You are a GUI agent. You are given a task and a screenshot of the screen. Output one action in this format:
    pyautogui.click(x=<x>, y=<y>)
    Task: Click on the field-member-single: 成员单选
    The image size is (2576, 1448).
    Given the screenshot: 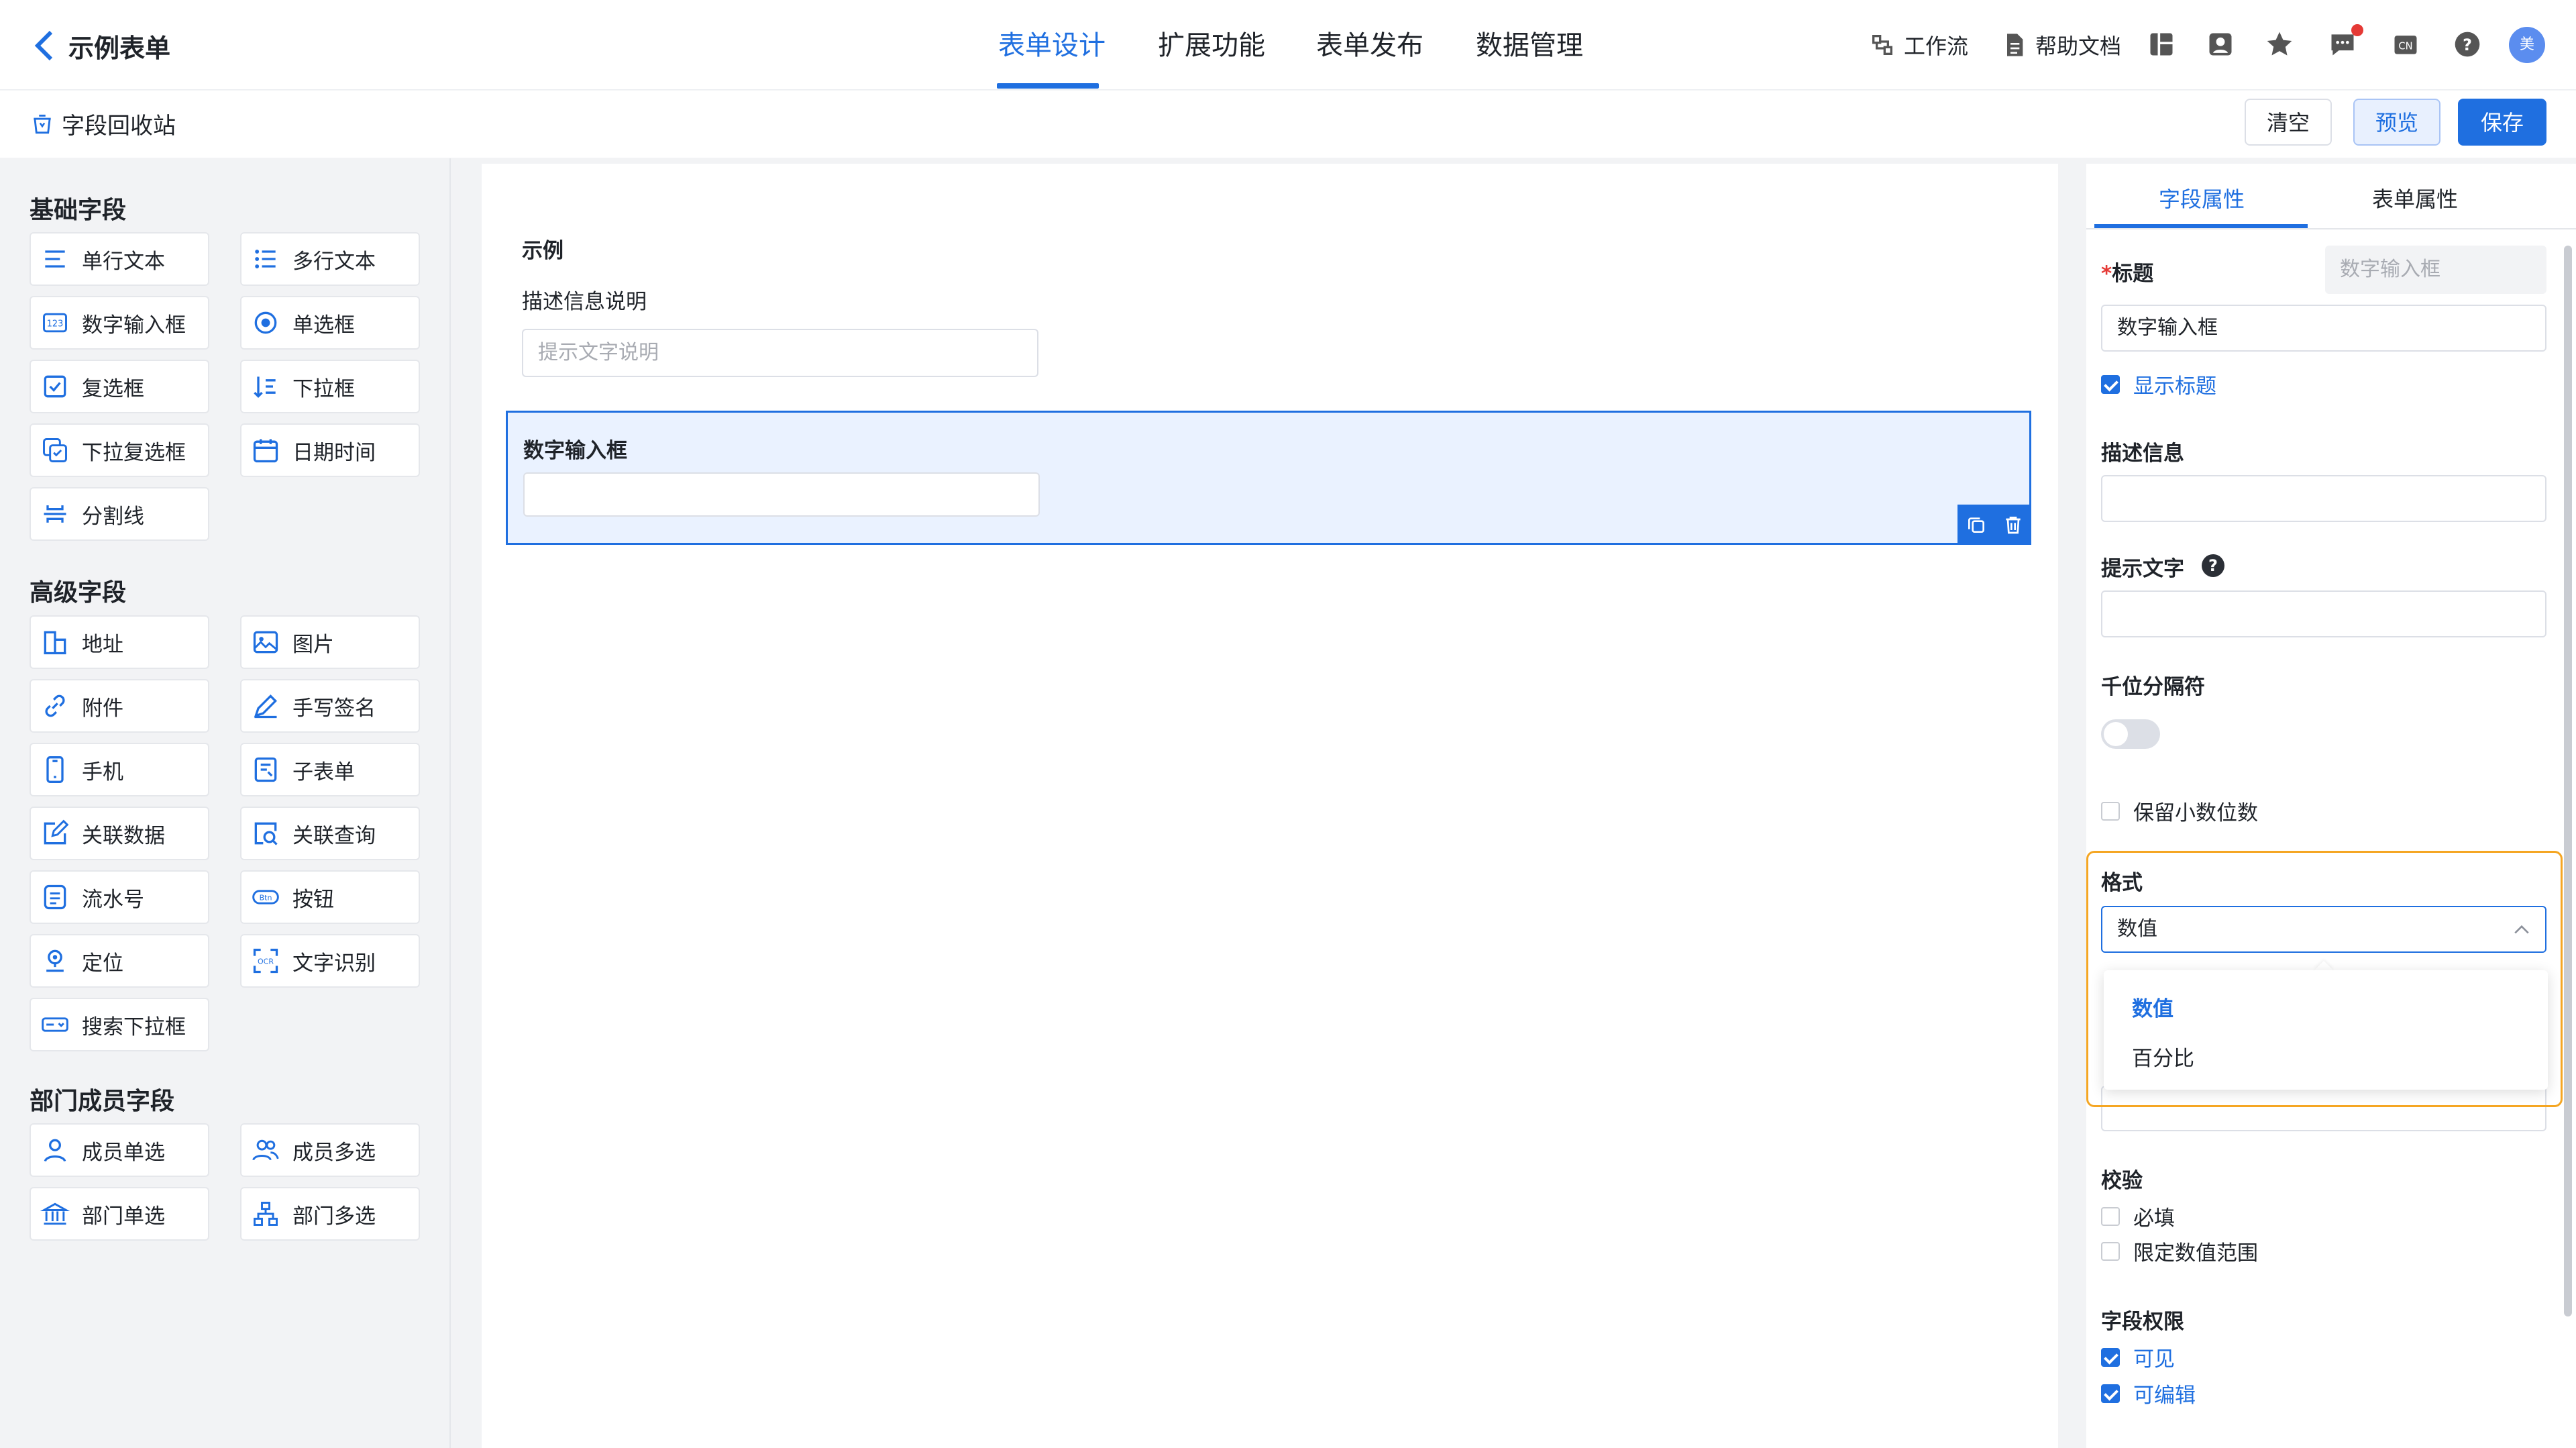 What is the action you would take?
    pyautogui.click(x=119, y=1150)
    